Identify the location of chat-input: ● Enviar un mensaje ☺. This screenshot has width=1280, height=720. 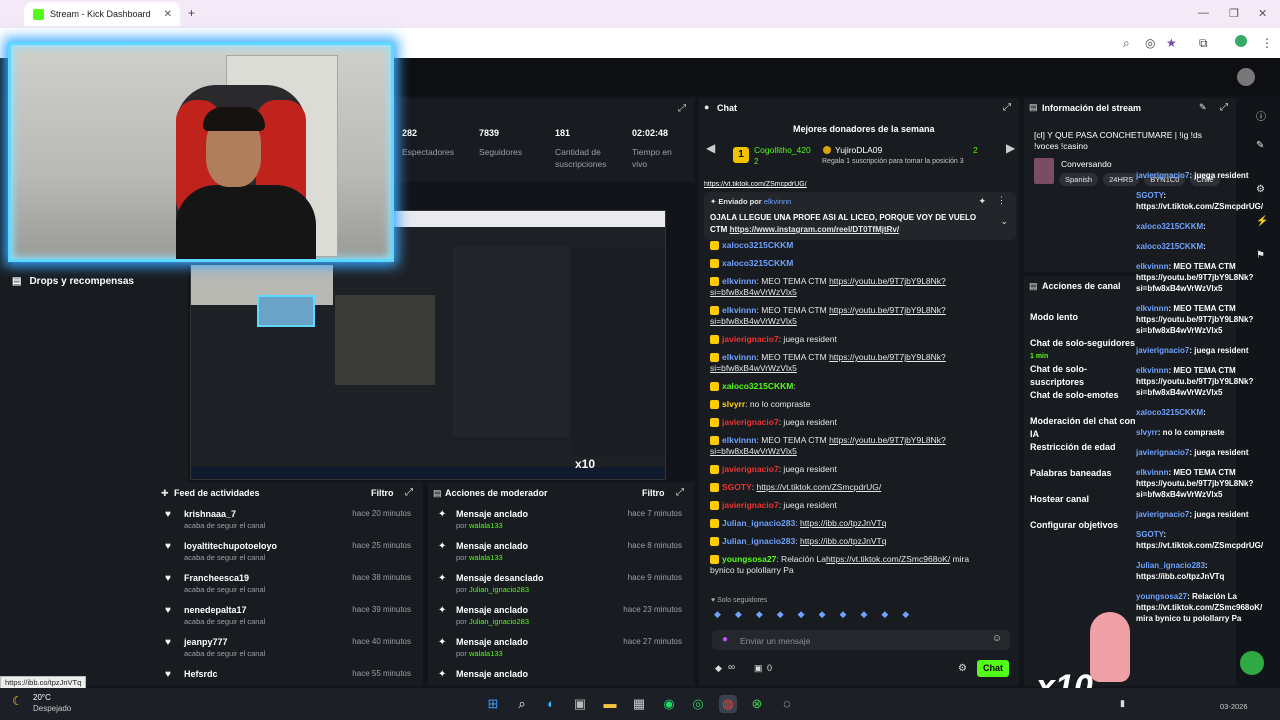
(861, 640).